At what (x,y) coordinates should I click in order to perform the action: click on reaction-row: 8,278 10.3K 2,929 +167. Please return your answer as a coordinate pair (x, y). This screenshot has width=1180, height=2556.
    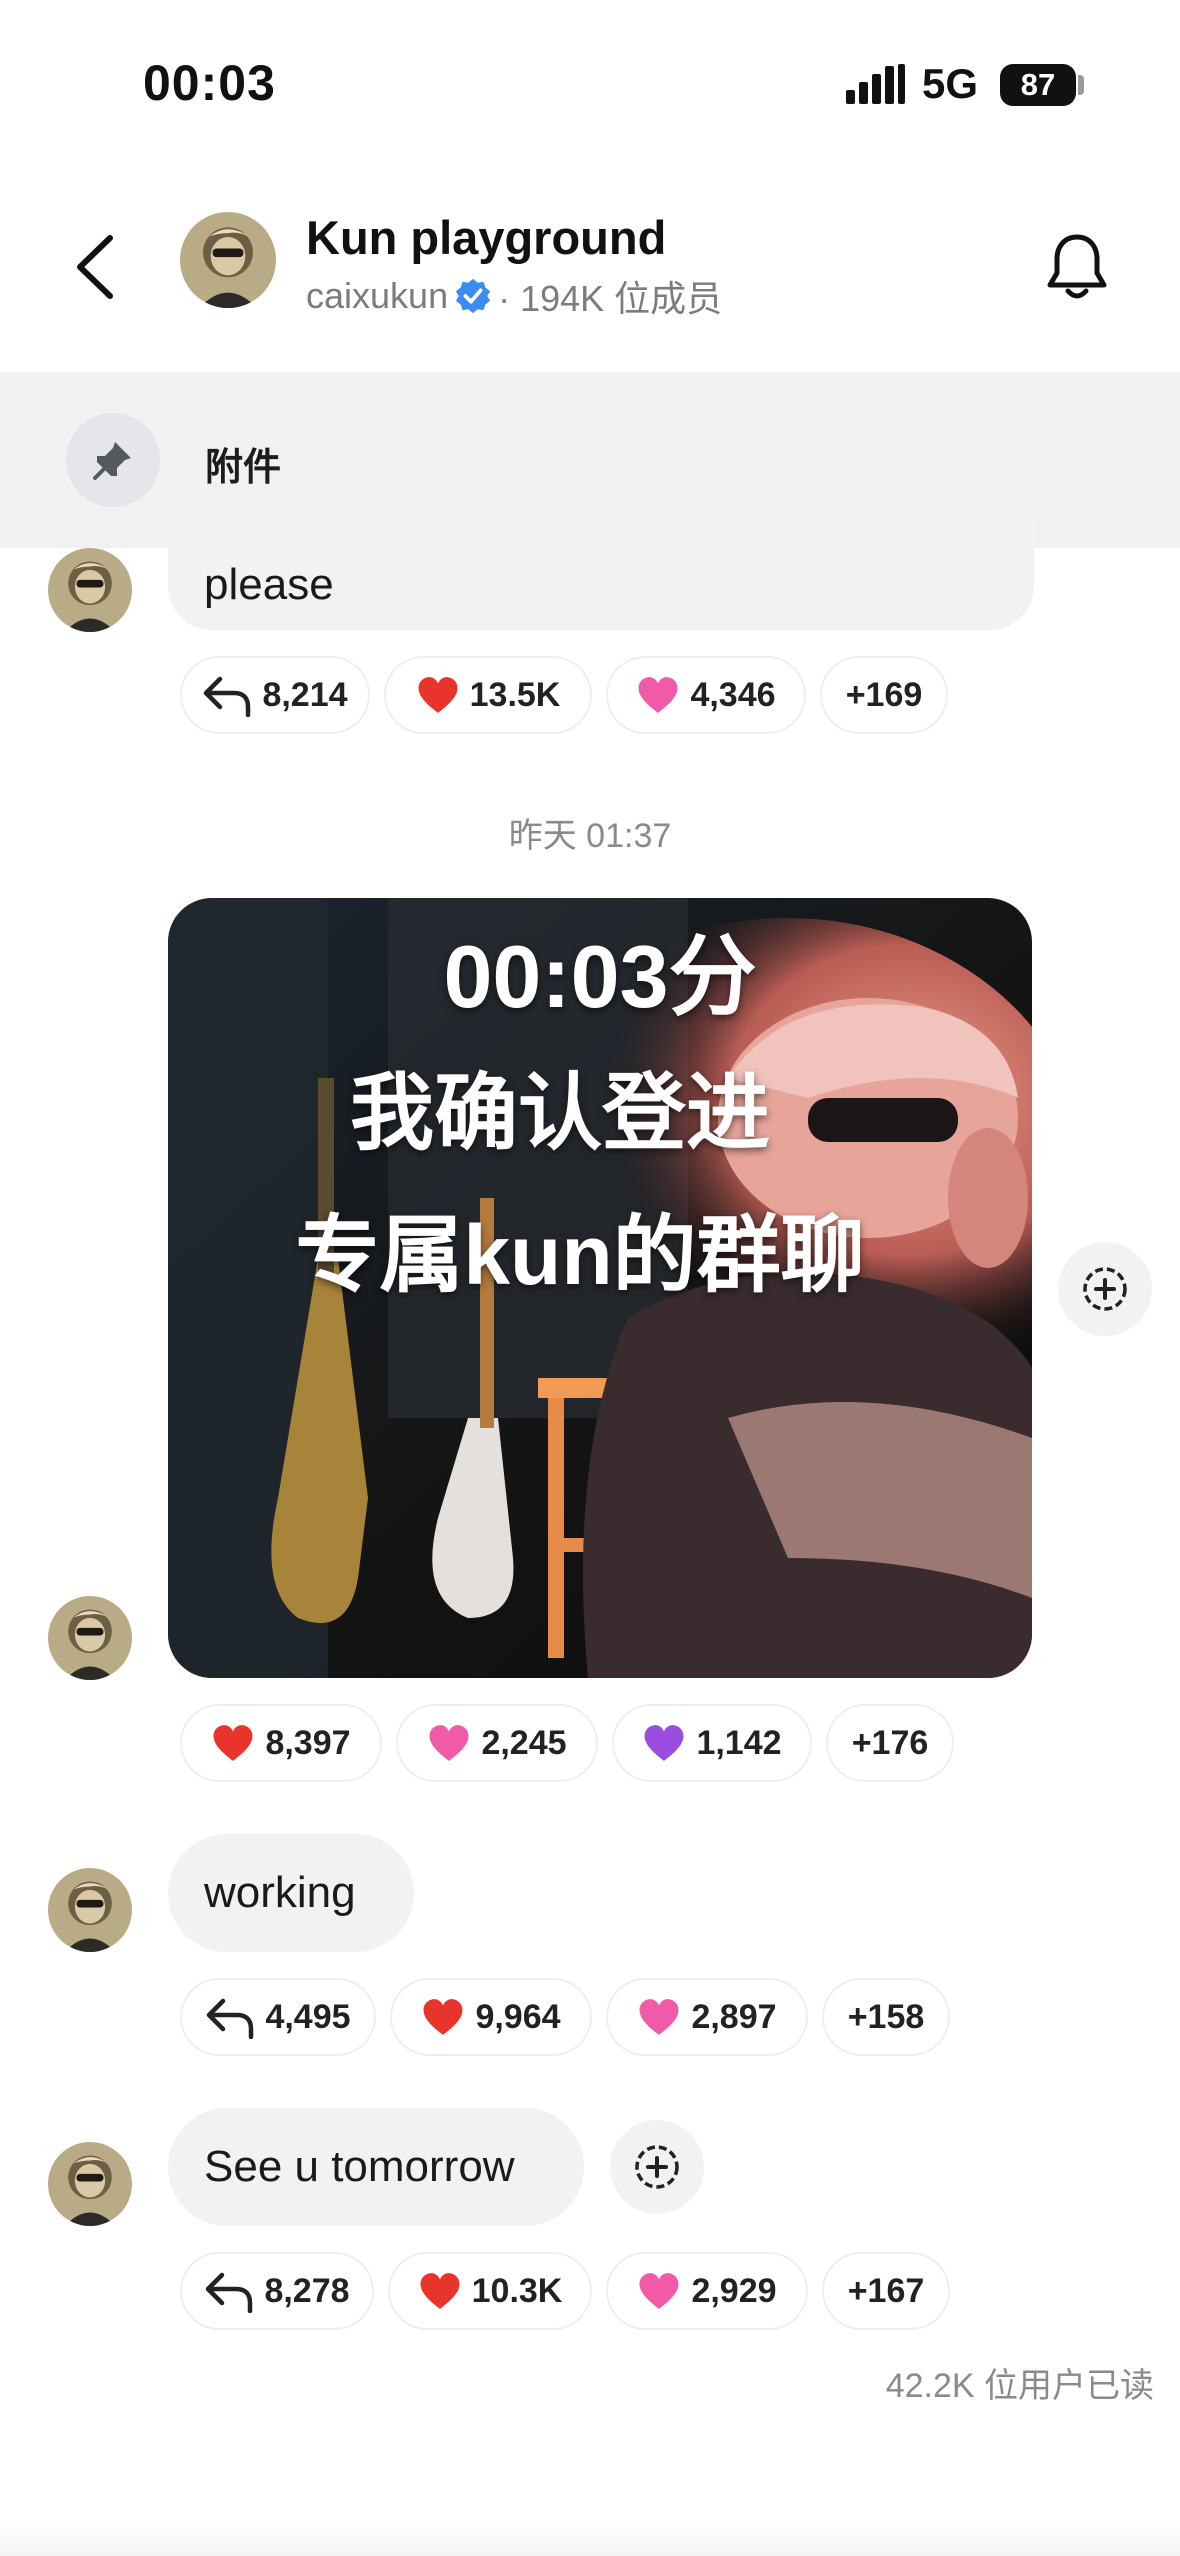
    Looking at the image, I should click on (565, 2291).